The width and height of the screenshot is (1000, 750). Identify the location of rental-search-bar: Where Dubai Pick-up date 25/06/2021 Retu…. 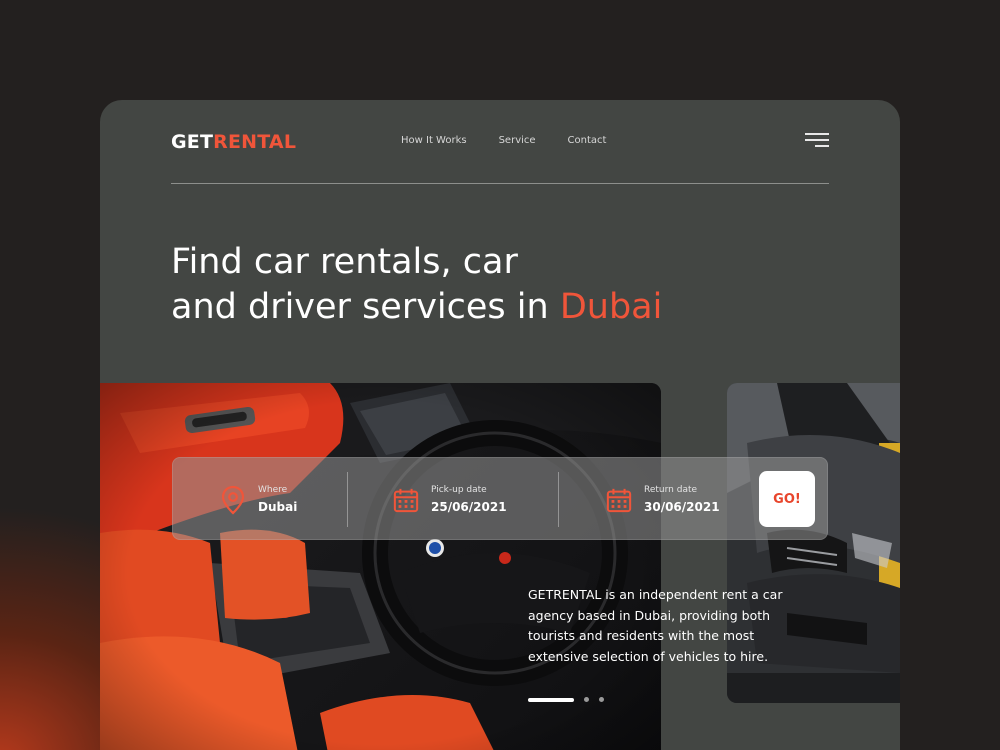
(500, 498).